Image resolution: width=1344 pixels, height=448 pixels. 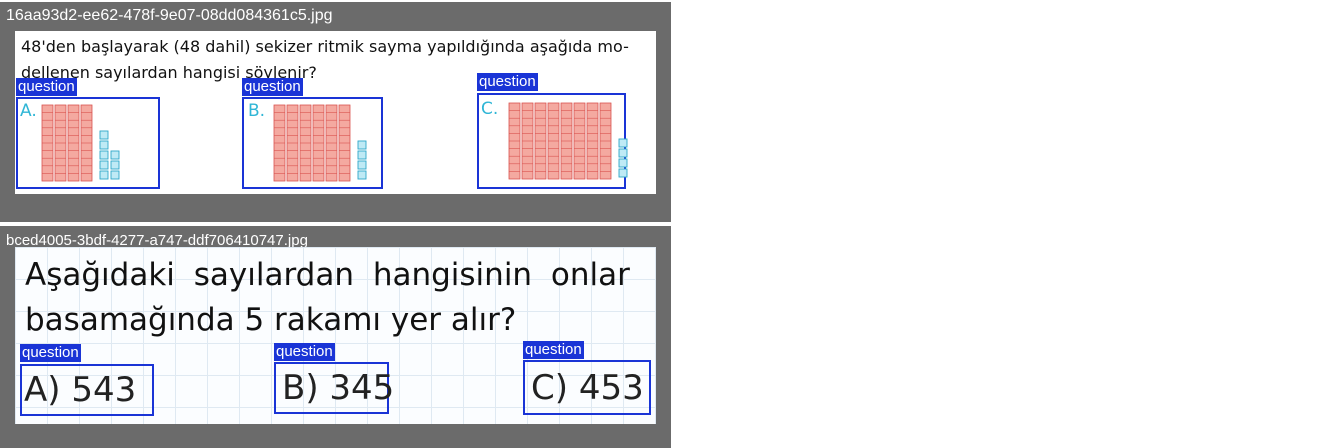 What do you see at coordinates (271, 320) in the screenshot?
I see `question-line-2: basamağında 5 rakamı yer alır?` at bounding box center [271, 320].